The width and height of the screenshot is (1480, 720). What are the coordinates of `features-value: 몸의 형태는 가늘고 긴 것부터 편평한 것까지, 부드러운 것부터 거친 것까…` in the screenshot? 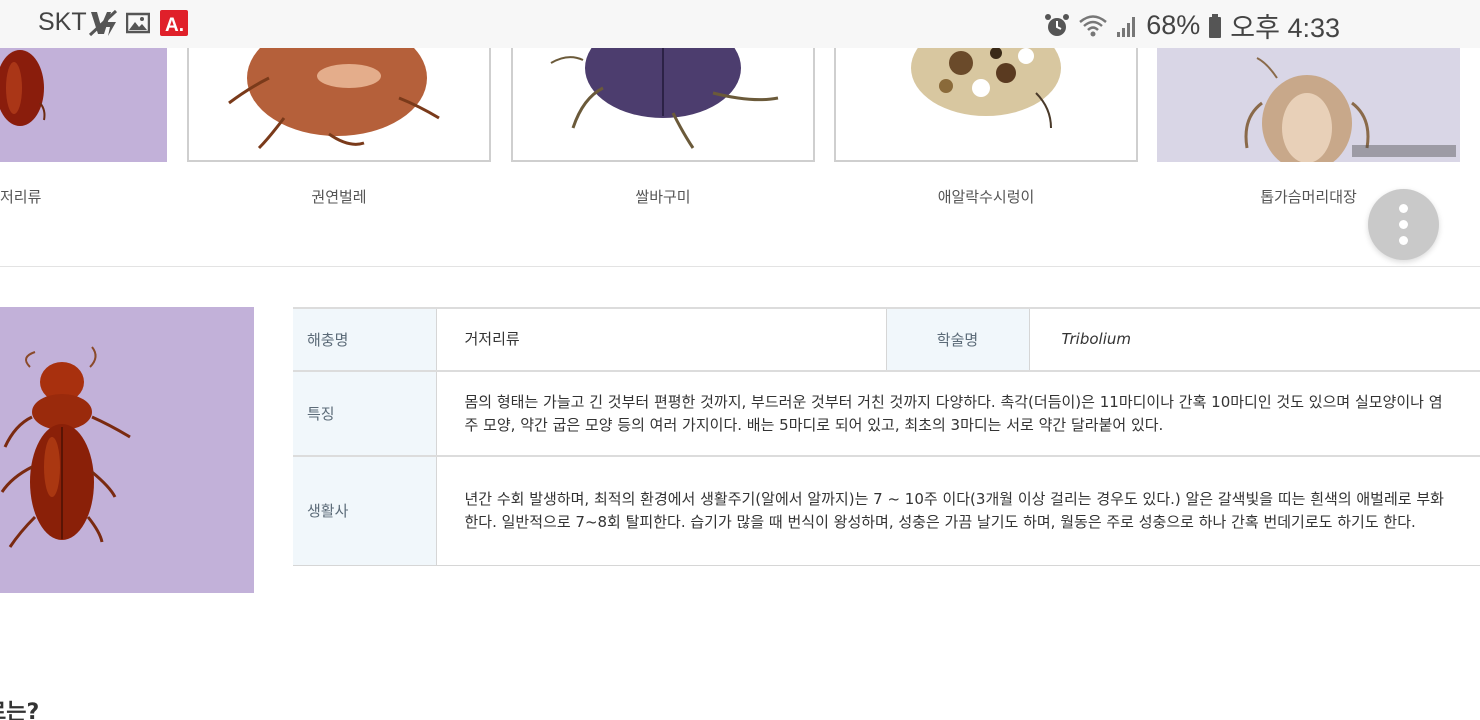 It's located at (958, 413).